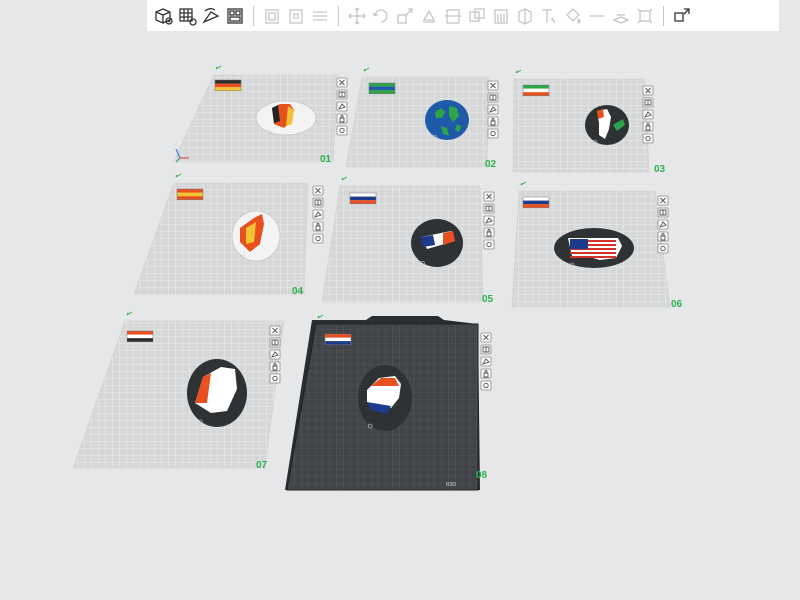  What do you see at coordinates (482, 475) in the screenshot?
I see `plate-number-label: 08` at bounding box center [482, 475].